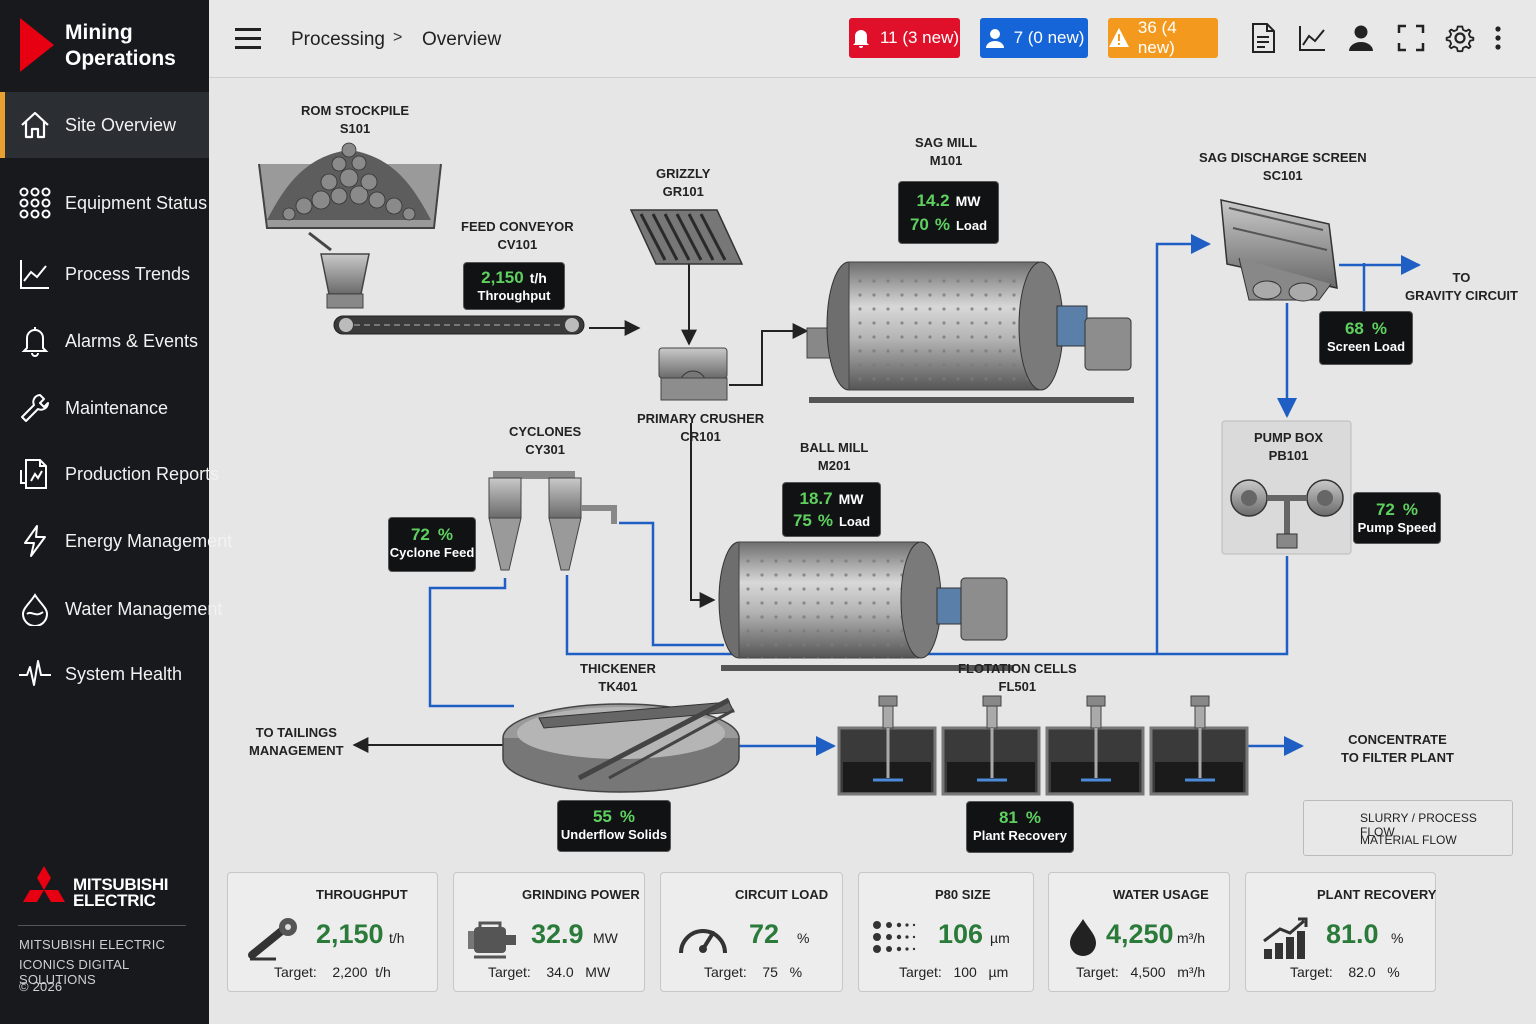  What do you see at coordinates (1263, 38) in the screenshot?
I see `document-icon` at bounding box center [1263, 38].